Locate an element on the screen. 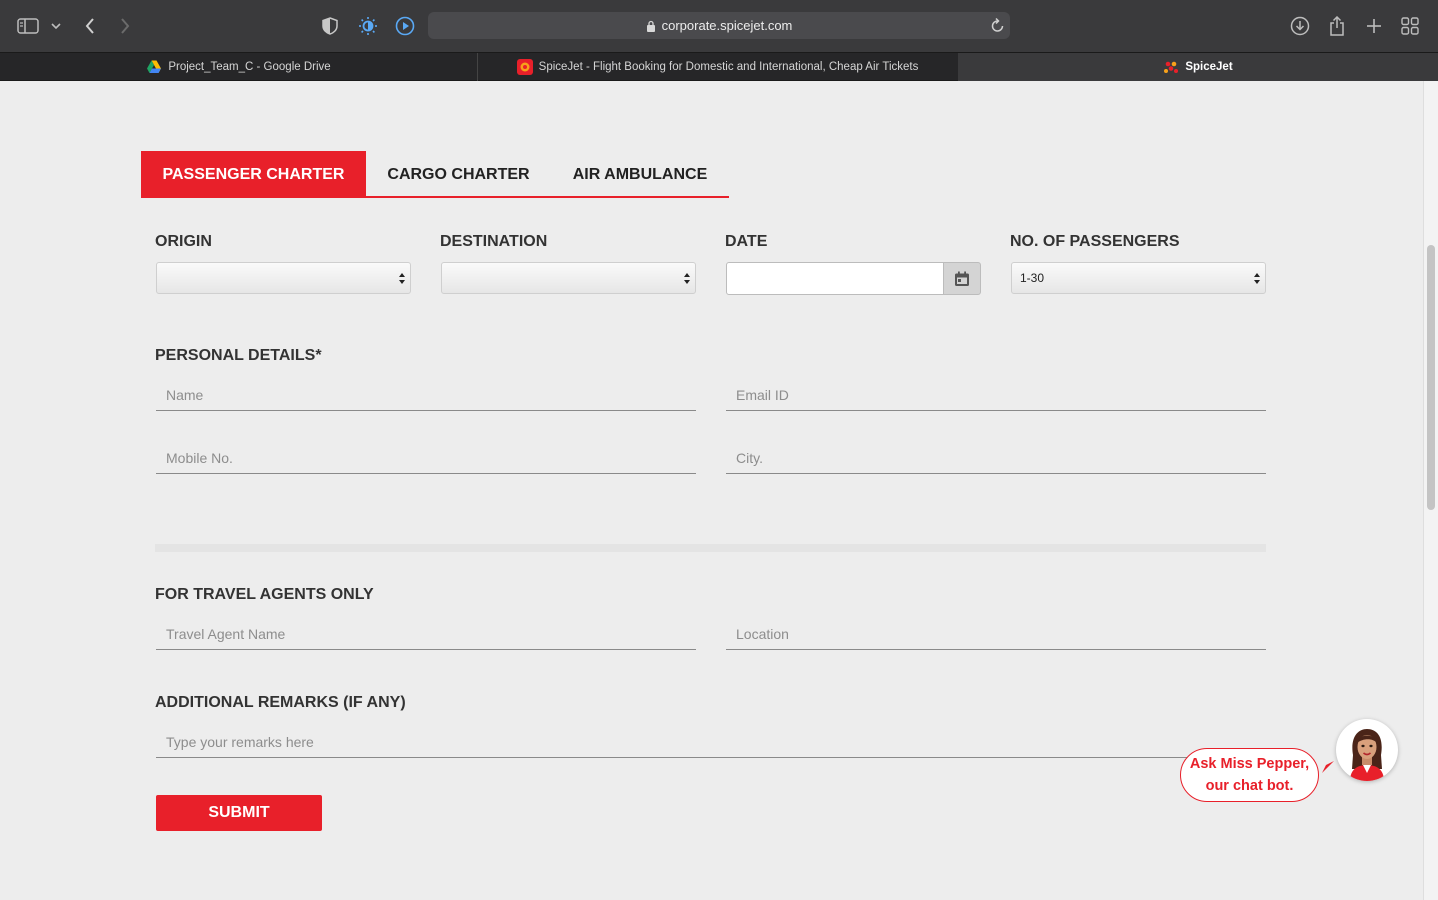  tab-air-ambulance: AIR AMBULANCE is located at coordinates (640, 174).